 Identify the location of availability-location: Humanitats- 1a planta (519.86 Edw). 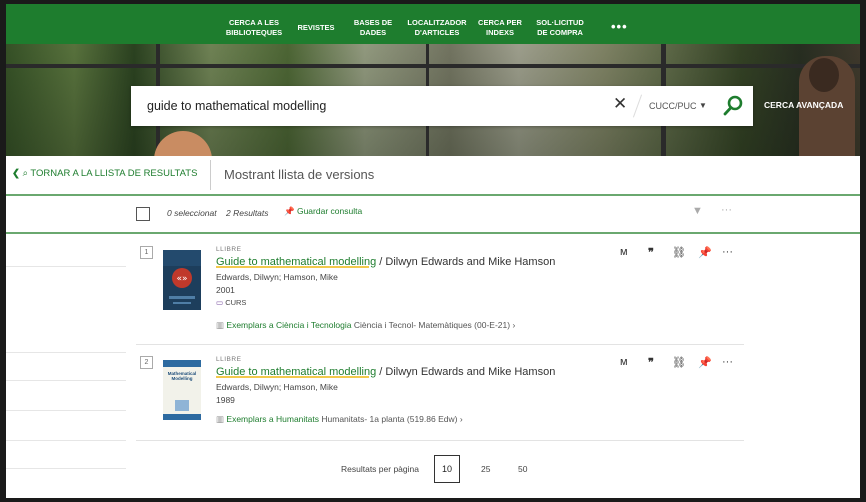
(389, 419).